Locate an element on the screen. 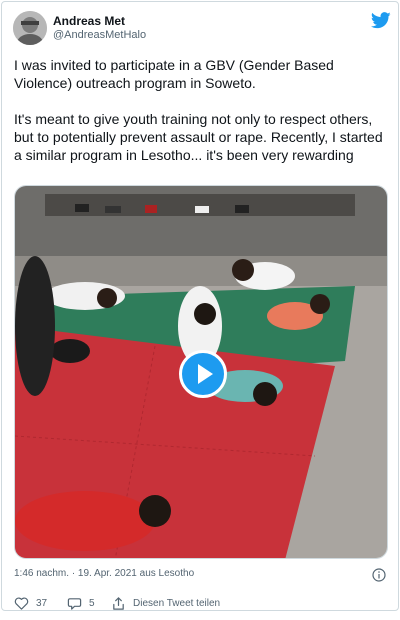 The height and width of the screenshot is (620, 400). reply-count: 5 is located at coordinates (92, 603).